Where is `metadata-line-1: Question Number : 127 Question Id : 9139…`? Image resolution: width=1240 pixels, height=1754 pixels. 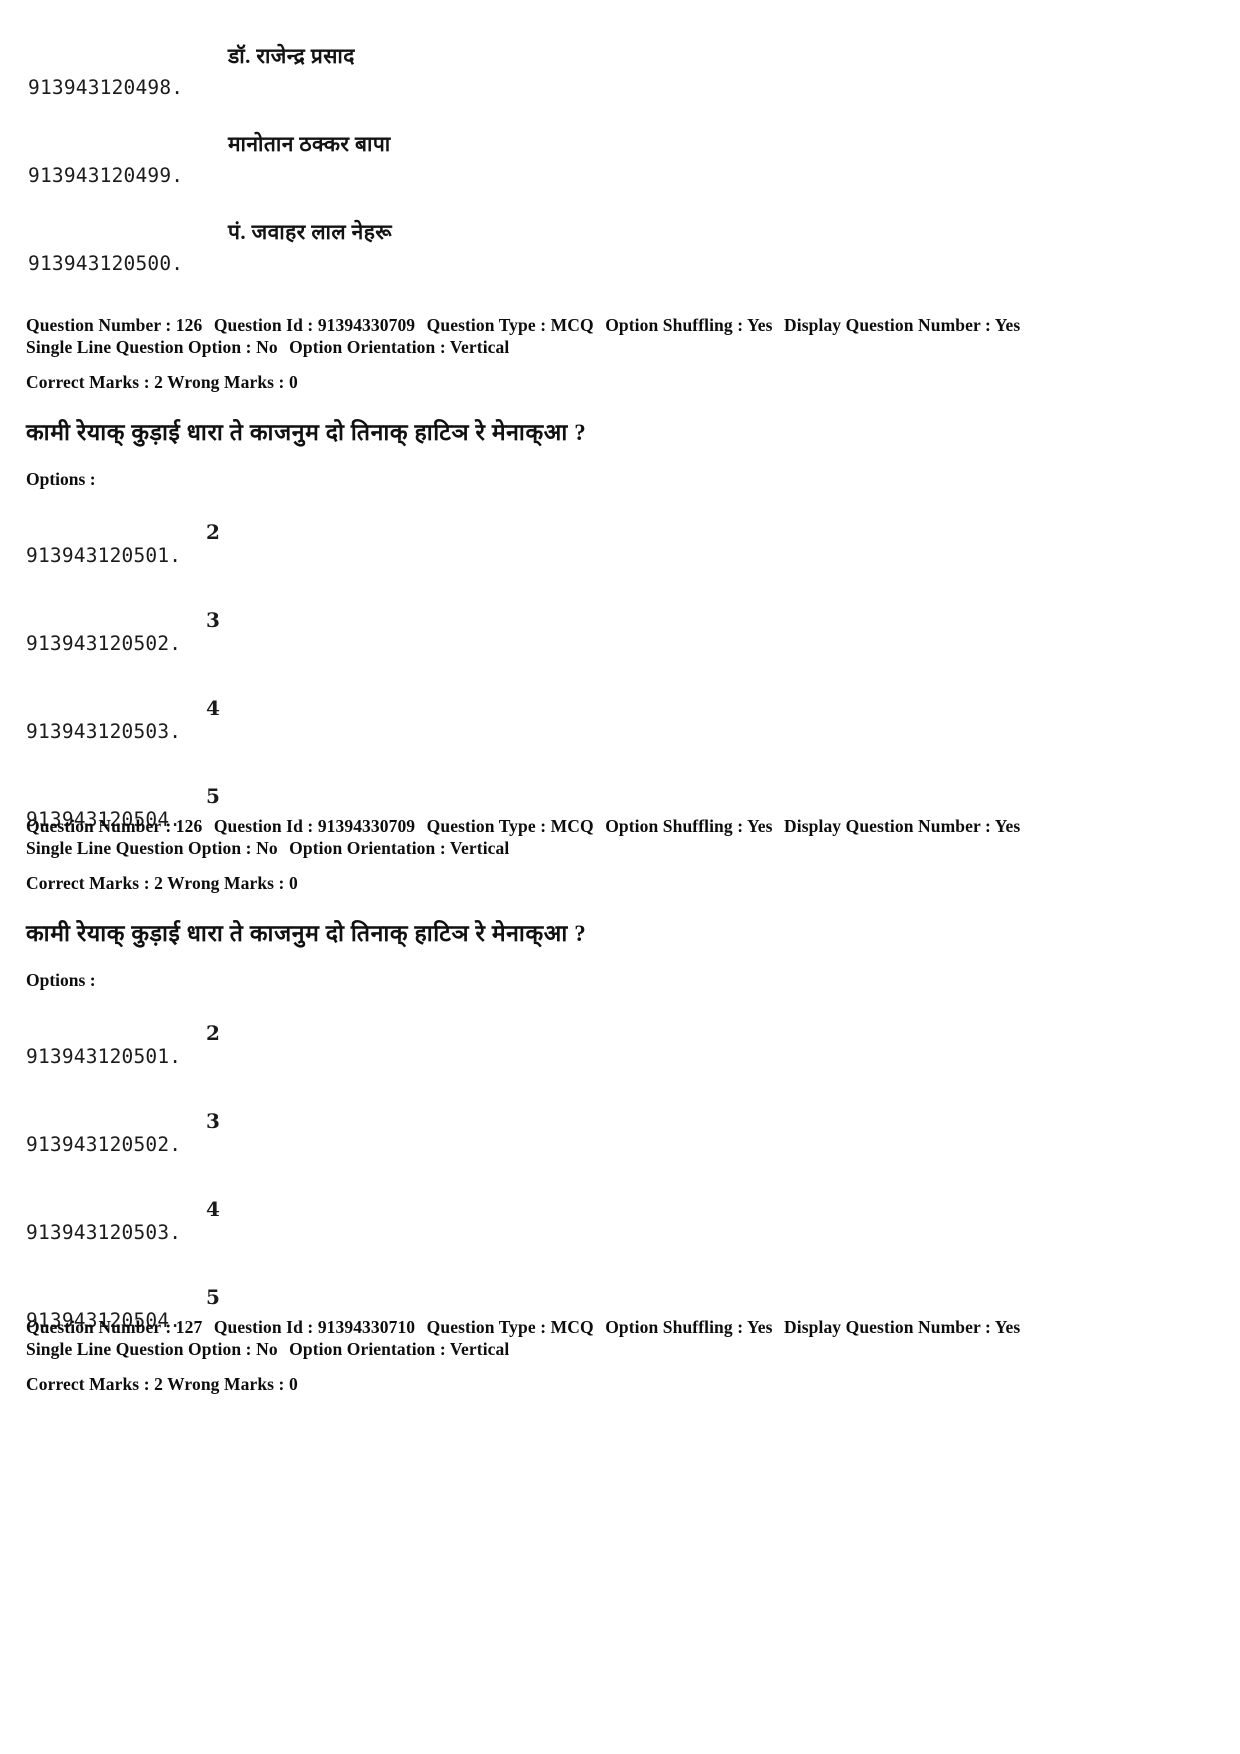 metadata-line-1: Question Number : 127 Question Id : 9139… is located at coordinates (621, 1327).